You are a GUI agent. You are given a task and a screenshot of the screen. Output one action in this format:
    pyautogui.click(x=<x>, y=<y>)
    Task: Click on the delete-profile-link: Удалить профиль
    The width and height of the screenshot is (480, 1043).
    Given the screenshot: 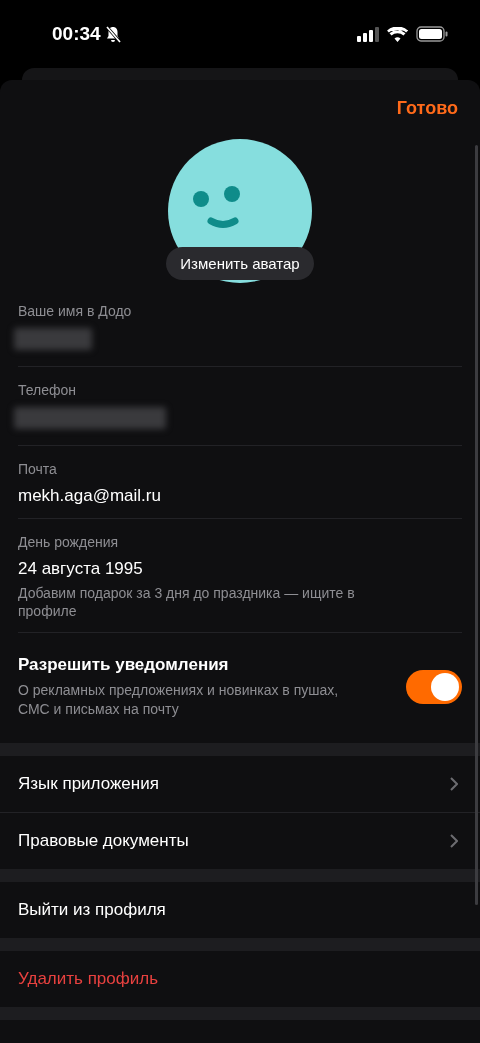 What is the action you would take?
    pyautogui.click(x=88, y=979)
    